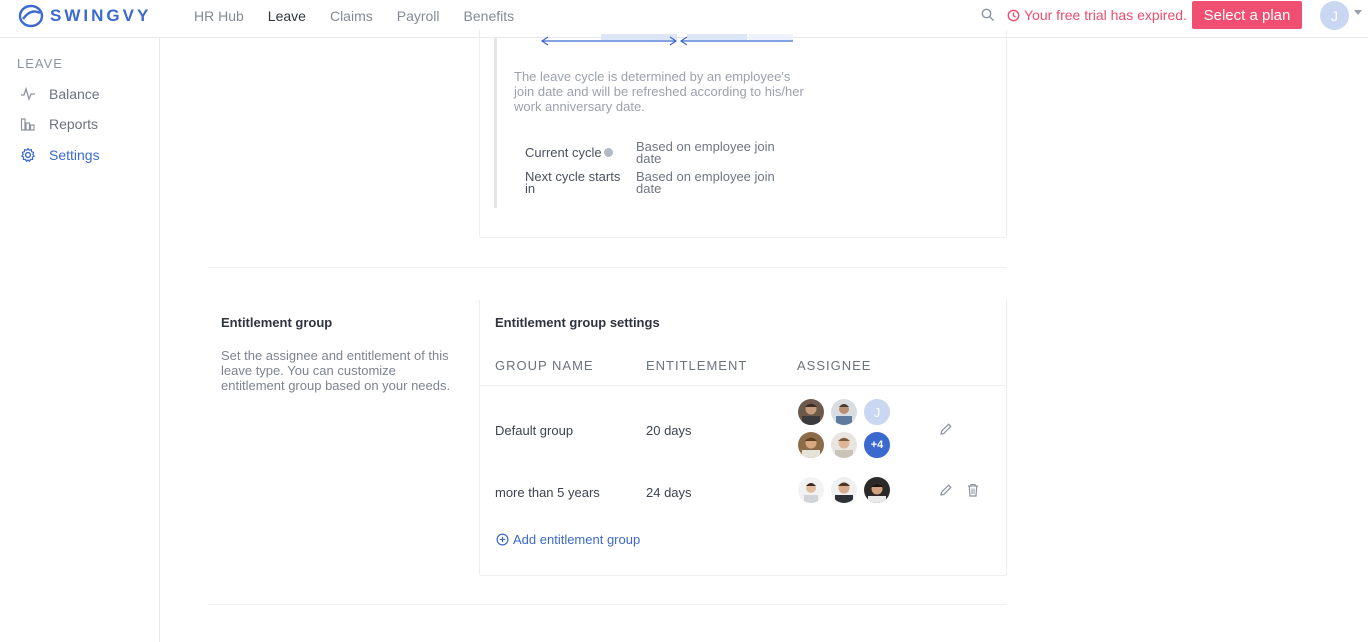 The height and width of the screenshot is (642, 1368). Describe the element at coordinates (534, 430) in the screenshot. I see `group-name-cell: Default group` at that location.